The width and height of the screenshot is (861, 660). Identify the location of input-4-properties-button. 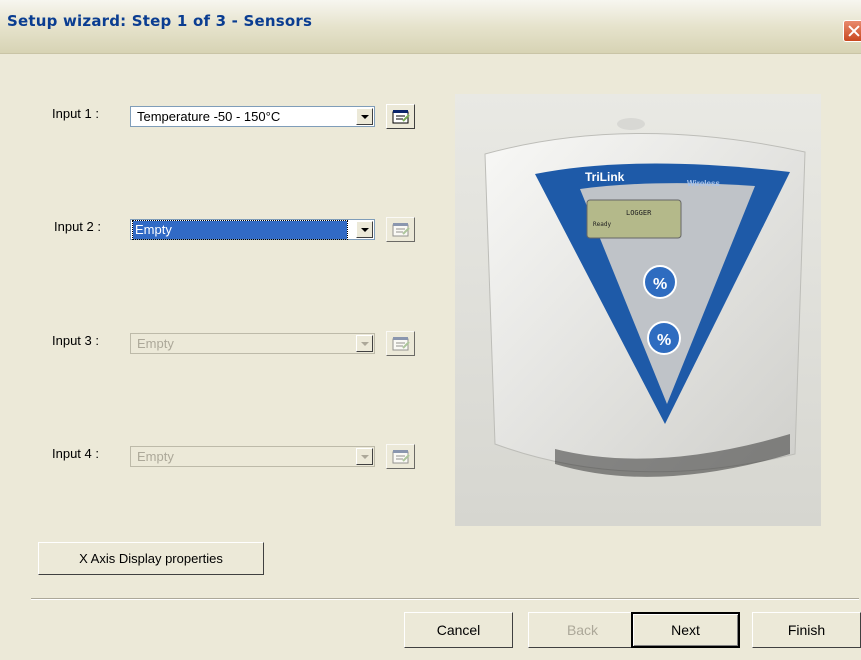
(400, 456).